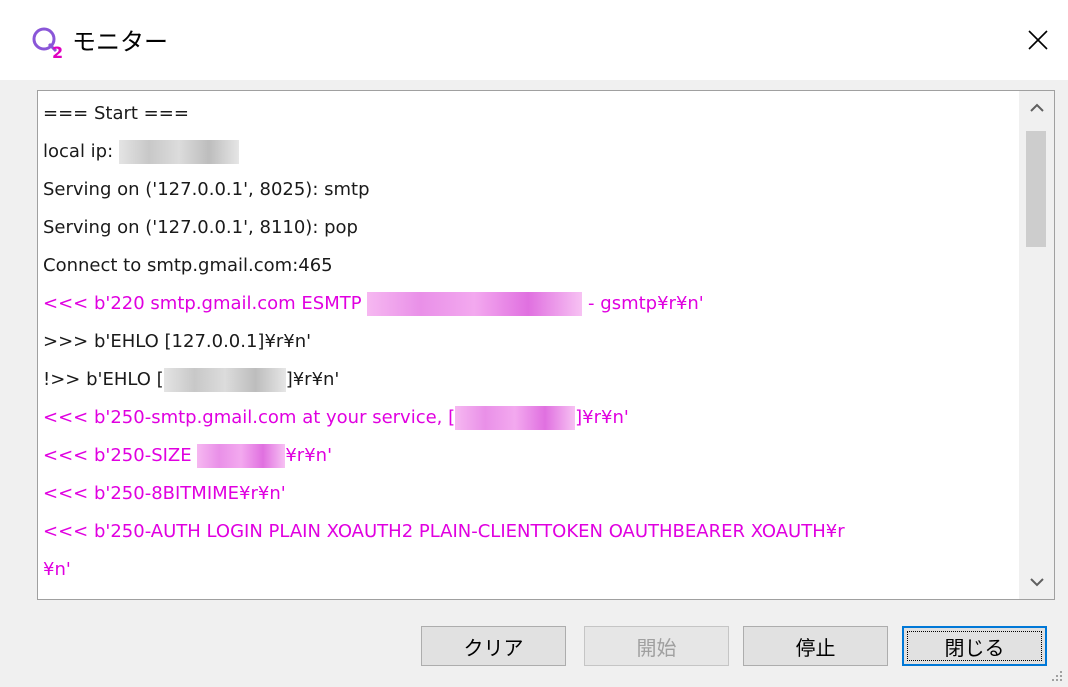 The width and height of the screenshot is (1068, 687). I want to click on log-text: !>> b'EHLO [, so click(103, 379).